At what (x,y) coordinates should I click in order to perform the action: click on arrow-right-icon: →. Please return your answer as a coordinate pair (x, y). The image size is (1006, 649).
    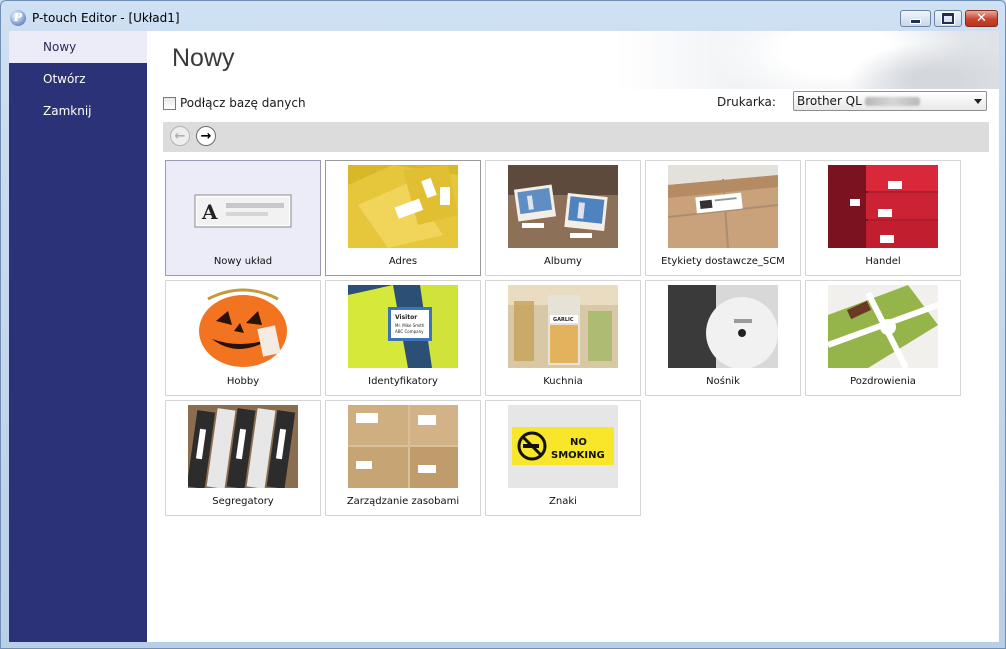
    Looking at the image, I should click on (206, 136).